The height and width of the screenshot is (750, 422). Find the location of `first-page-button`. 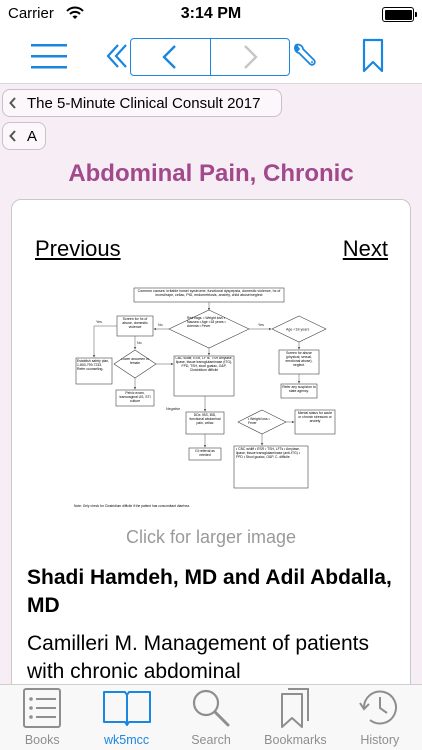

first-page-button is located at coordinates (117, 56).